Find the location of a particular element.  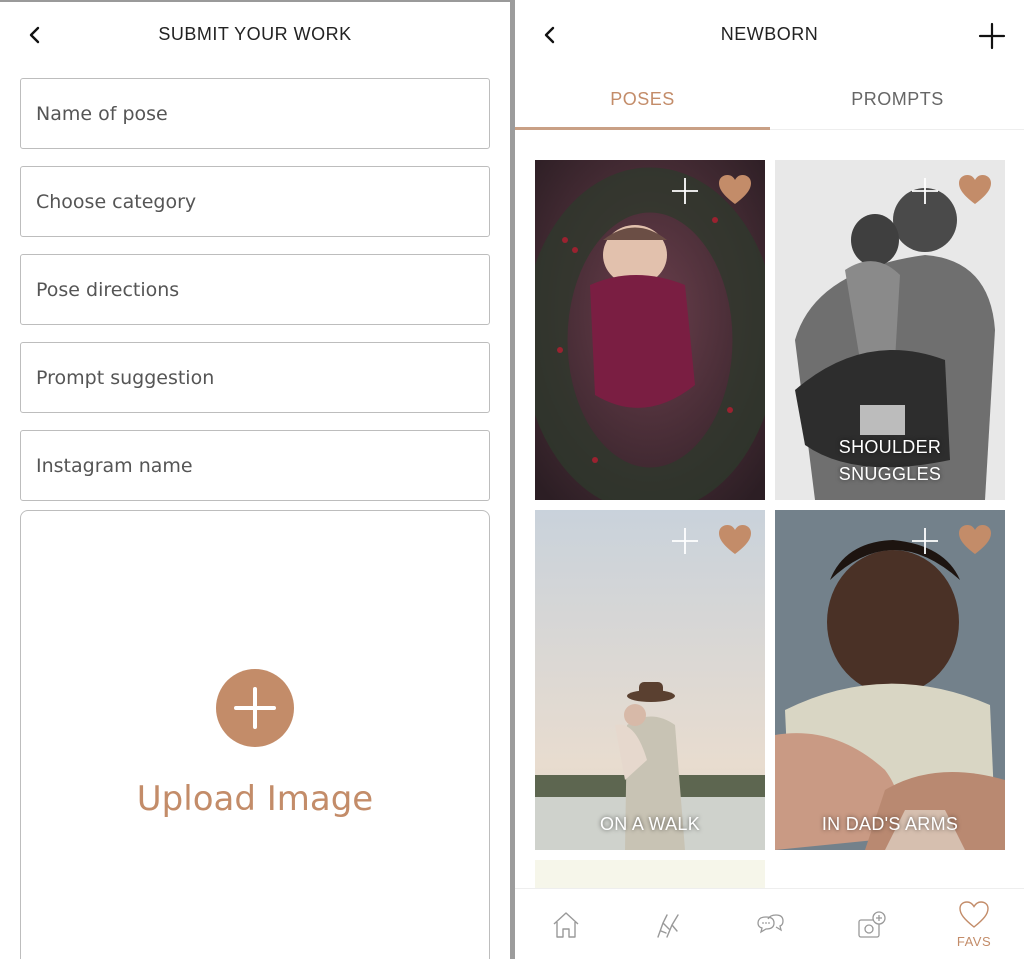

page-title: SUBMIT YOUR WORK is located at coordinates (255, 34).